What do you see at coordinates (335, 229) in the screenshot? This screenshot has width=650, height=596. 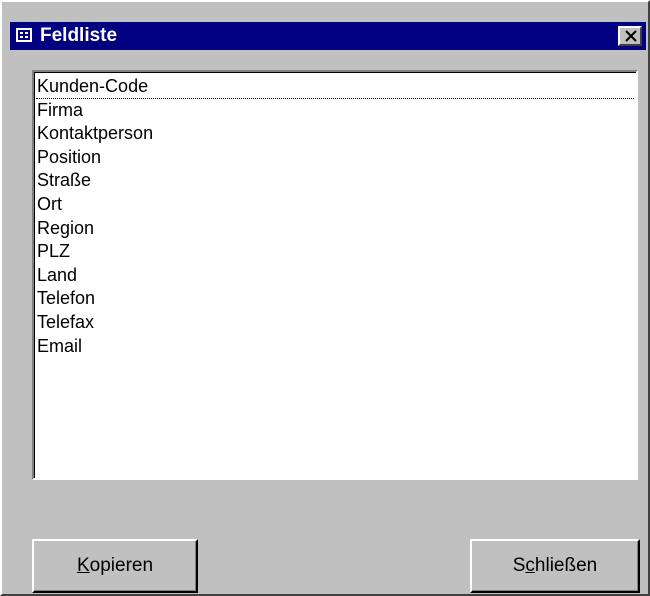 I see `field-list-item: Region` at bounding box center [335, 229].